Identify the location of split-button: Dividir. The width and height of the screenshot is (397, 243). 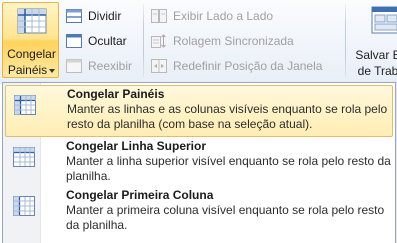
(101, 16).